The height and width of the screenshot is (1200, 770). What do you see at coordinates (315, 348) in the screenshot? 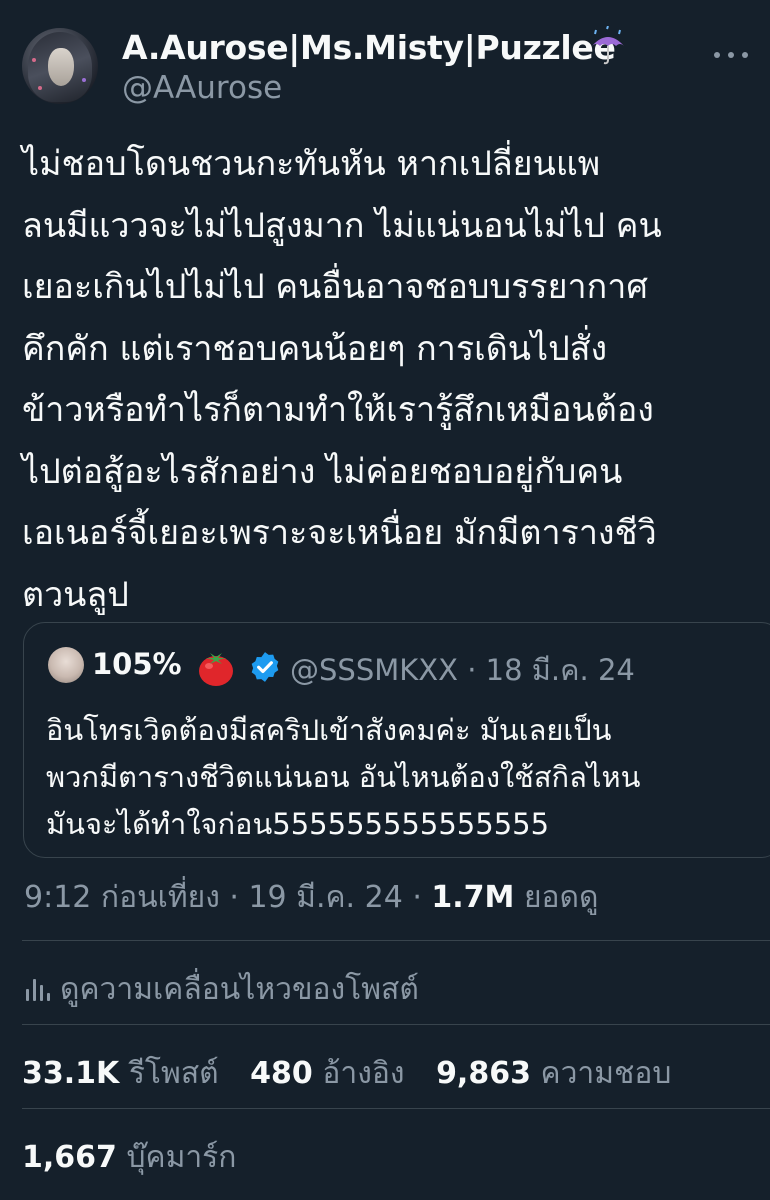
I see `tweet-text-line: คึกคัก แต่เราชอบคนน้อยๆ การเดินไปสั่ง` at bounding box center [315, 348].